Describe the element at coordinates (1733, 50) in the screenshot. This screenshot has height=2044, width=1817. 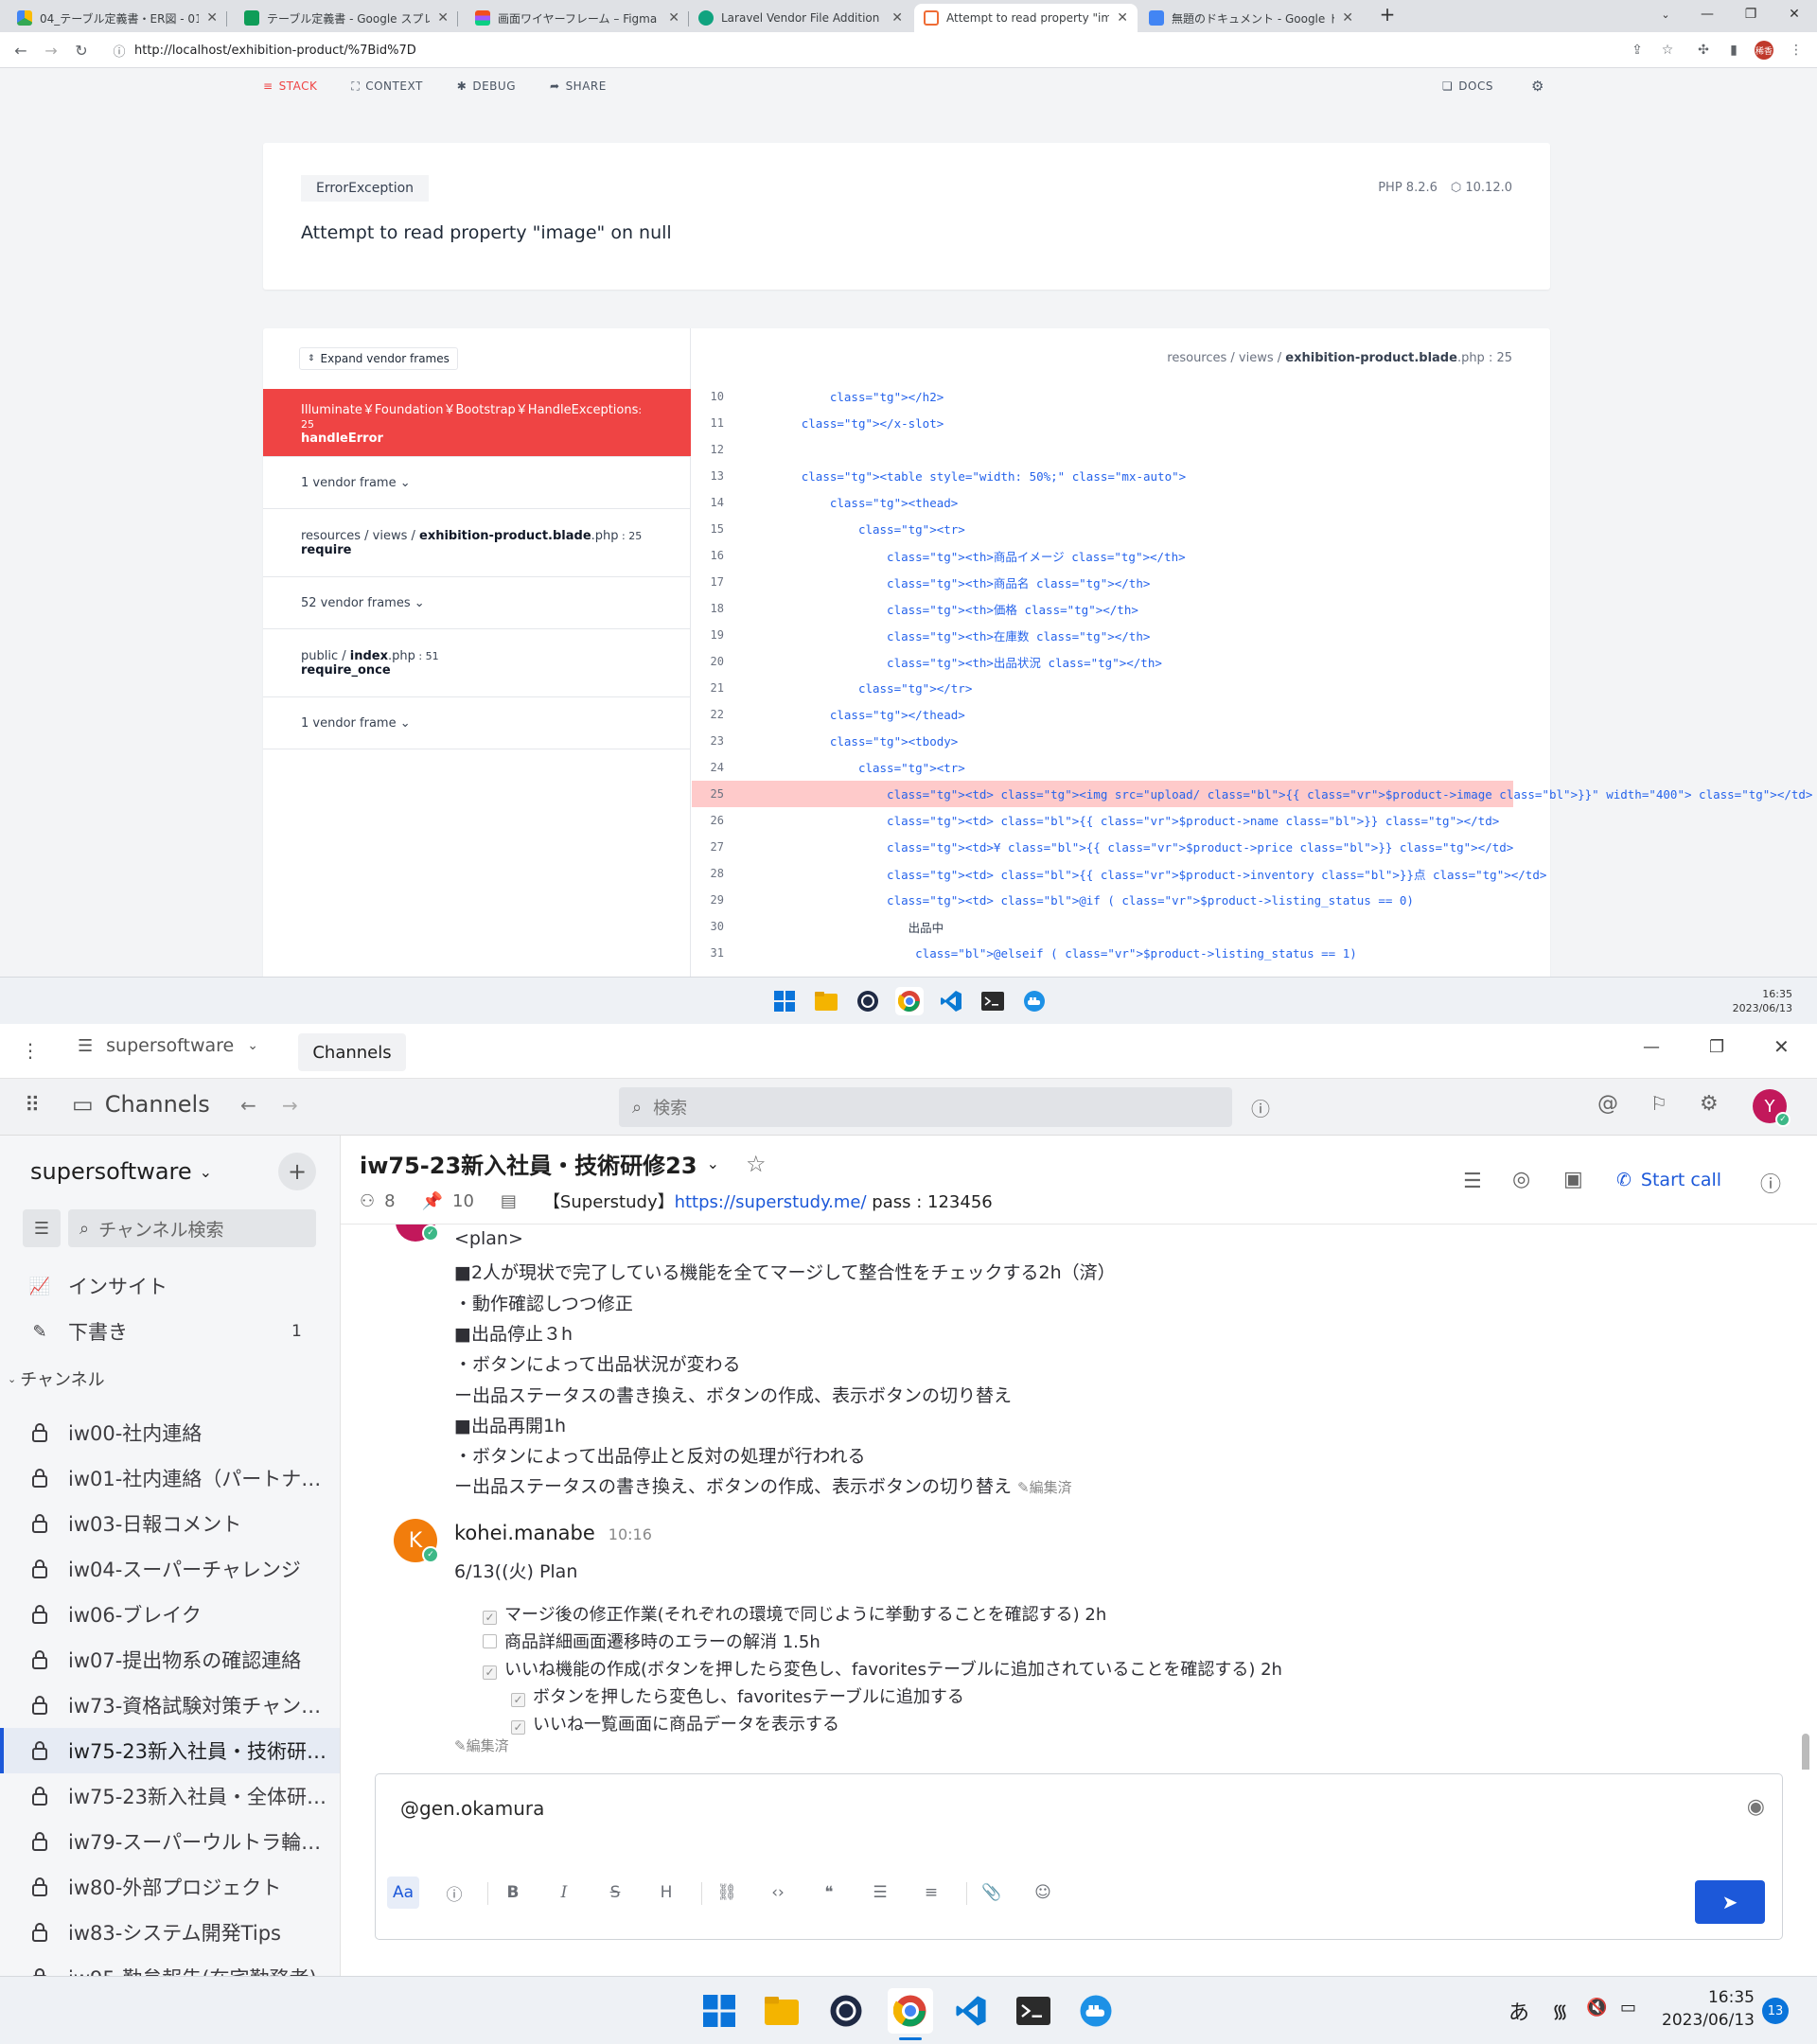
I see `sidepanel-icon: ▮` at that location.